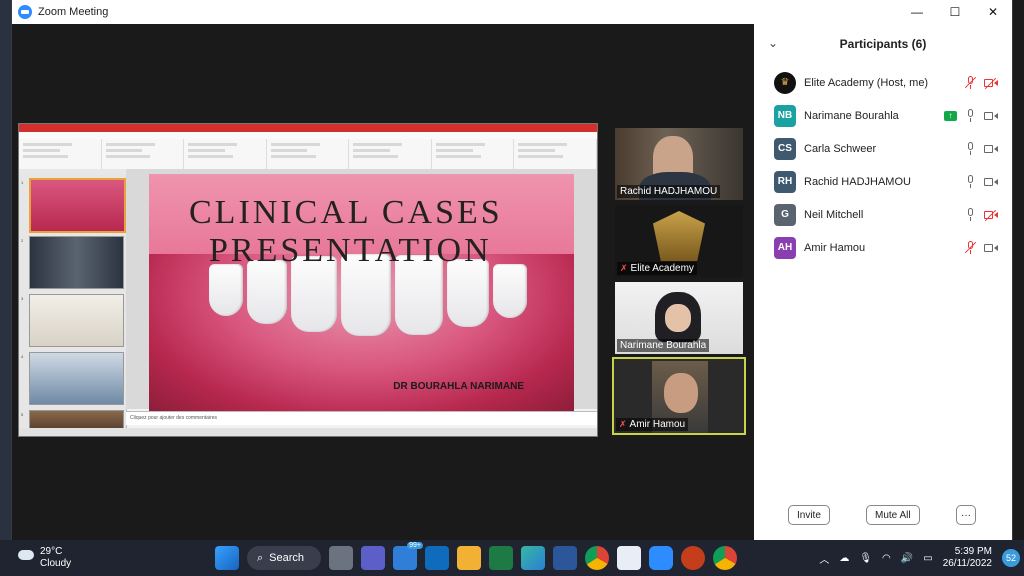 This screenshot has height=576, width=1024. What do you see at coordinates (373, 558) in the screenshot?
I see `chat-icon` at bounding box center [373, 558].